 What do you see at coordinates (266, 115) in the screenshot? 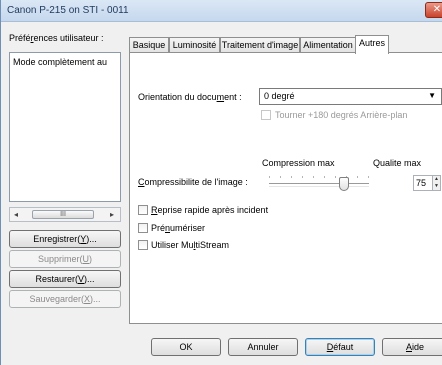
I see `rotate-180-checkbox` at bounding box center [266, 115].